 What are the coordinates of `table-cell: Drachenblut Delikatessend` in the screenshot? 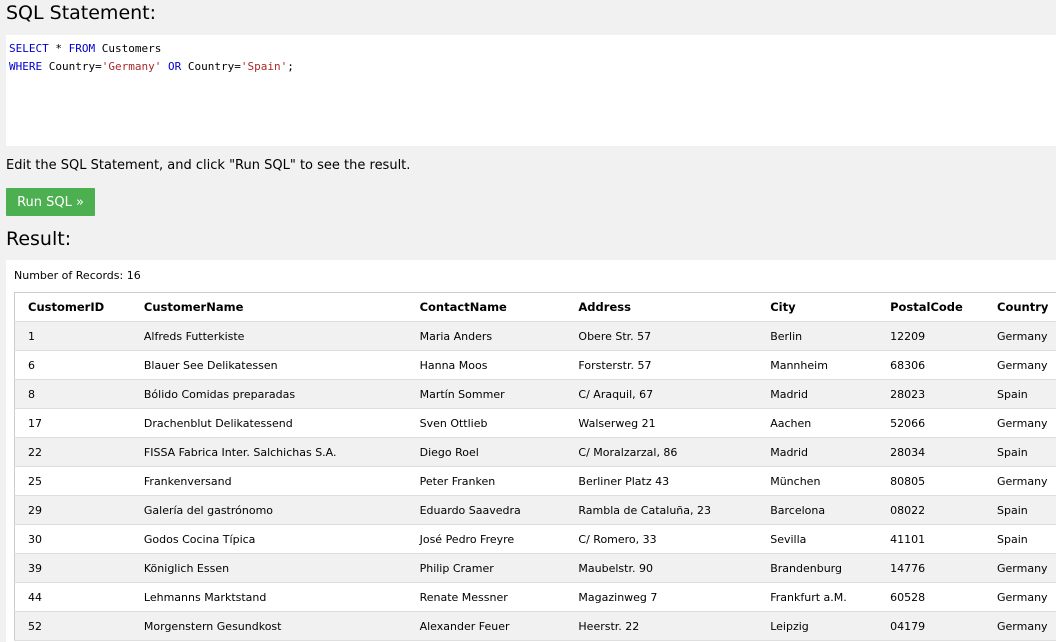 It's located at (268, 423).